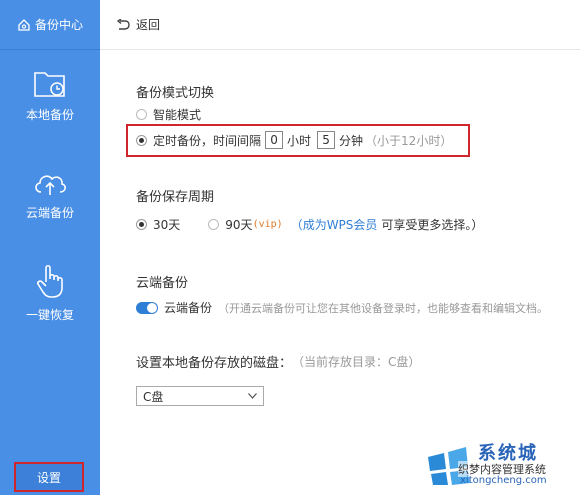 Image resolution: width=580 pixels, height=495 pixels. I want to click on smart-mode-option: 智能模式, so click(168, 114).